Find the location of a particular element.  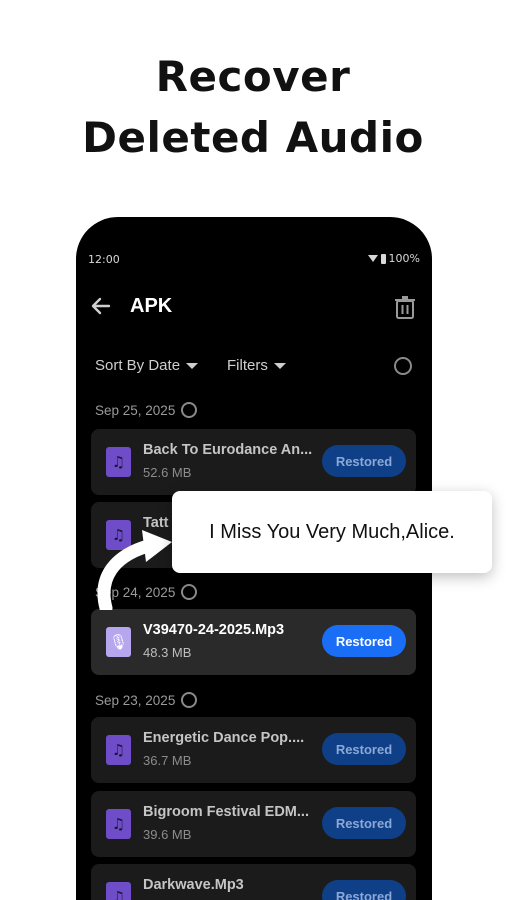

screen-title: APK is located at coordinates (151, 306).